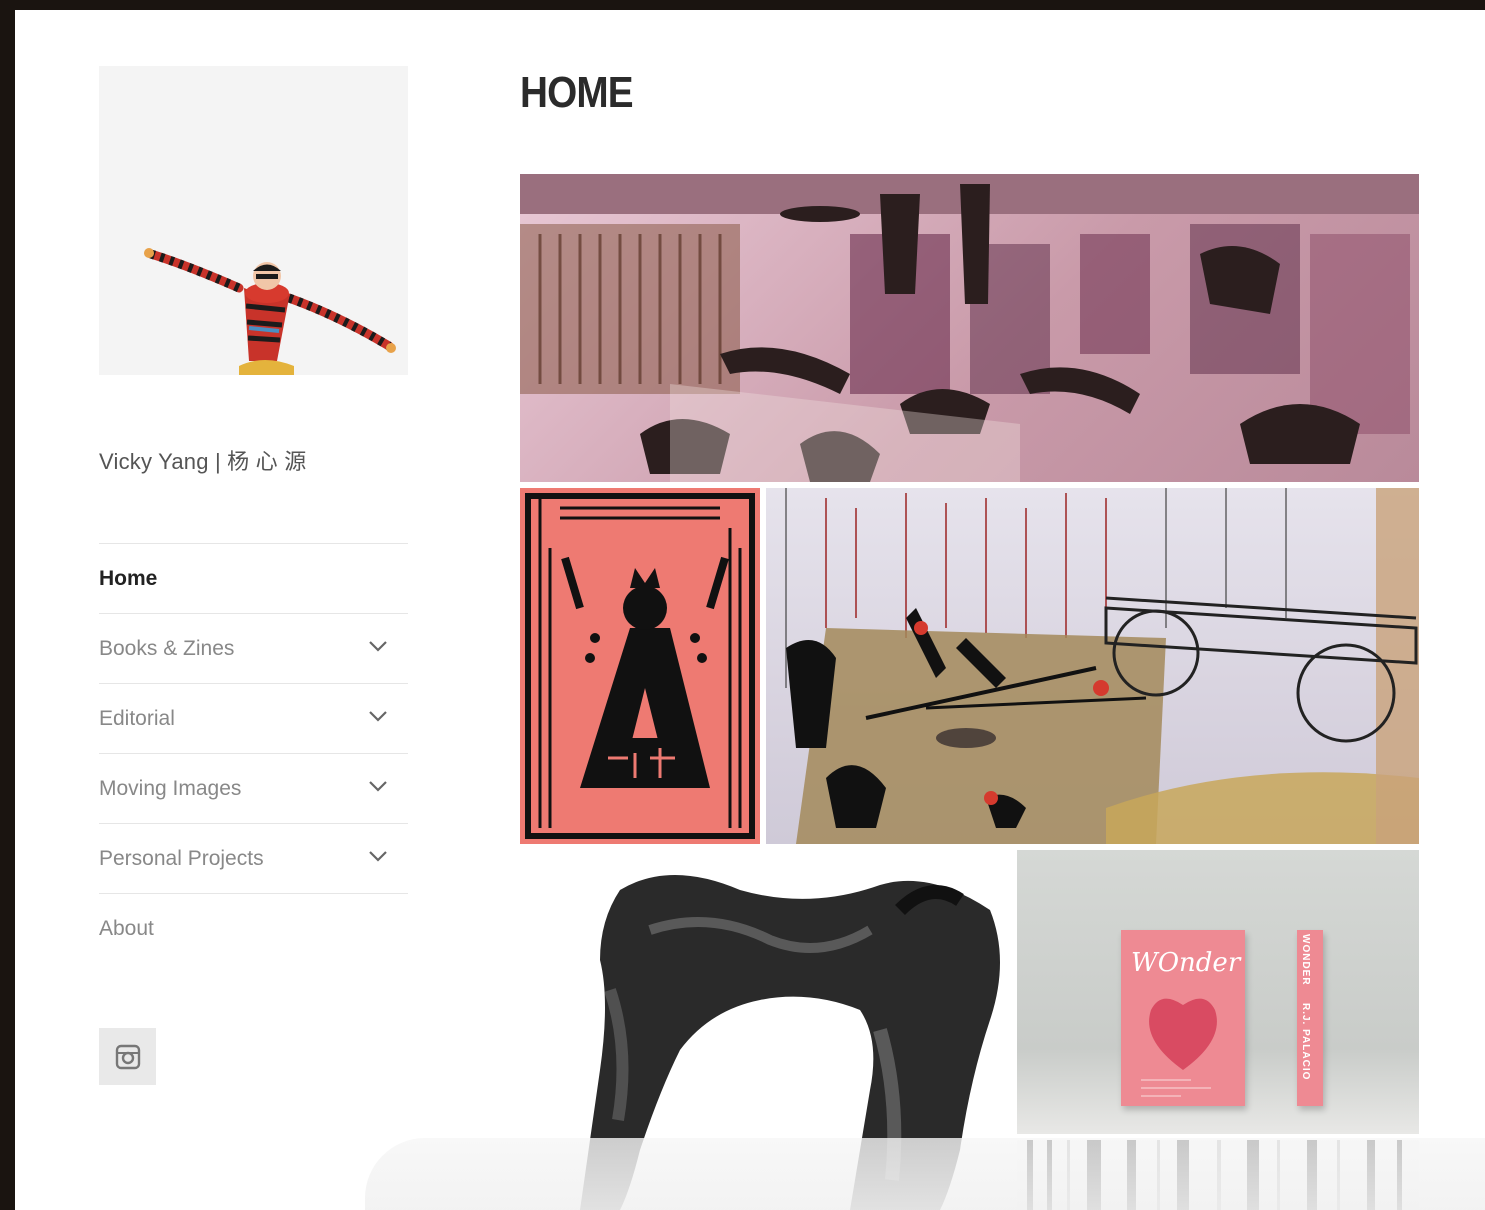 The image size is (1485, 1210). I want to click on footer-overlay, so click(925, 1174).